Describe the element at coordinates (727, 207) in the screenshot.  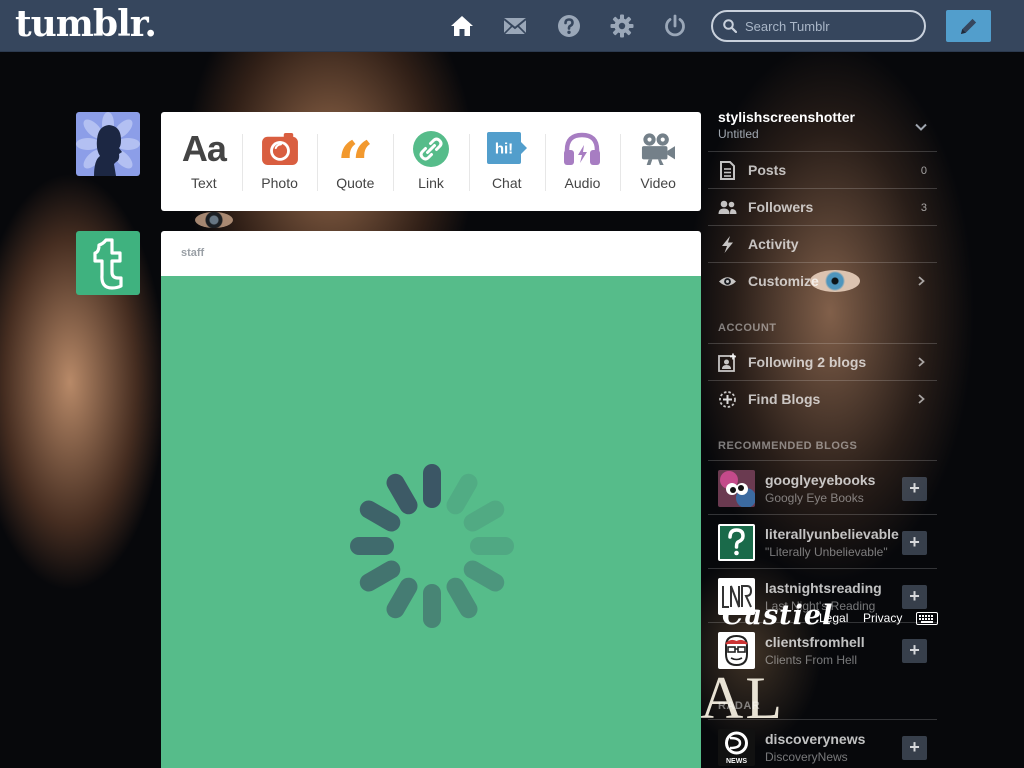
I see `followers-icon` at that location.